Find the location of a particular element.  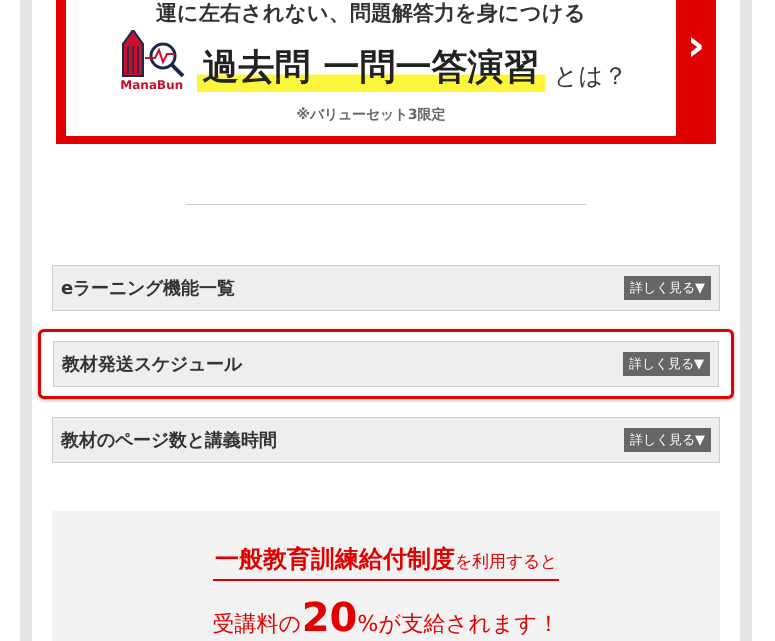

banner-note: ※バリューセット3限定 is located at coordinates (371, 115).